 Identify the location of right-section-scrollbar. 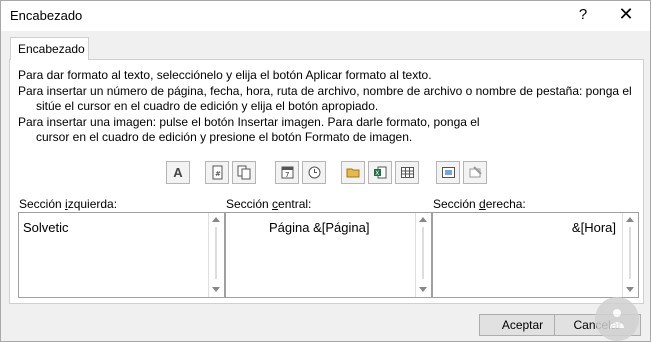
(630, 255).